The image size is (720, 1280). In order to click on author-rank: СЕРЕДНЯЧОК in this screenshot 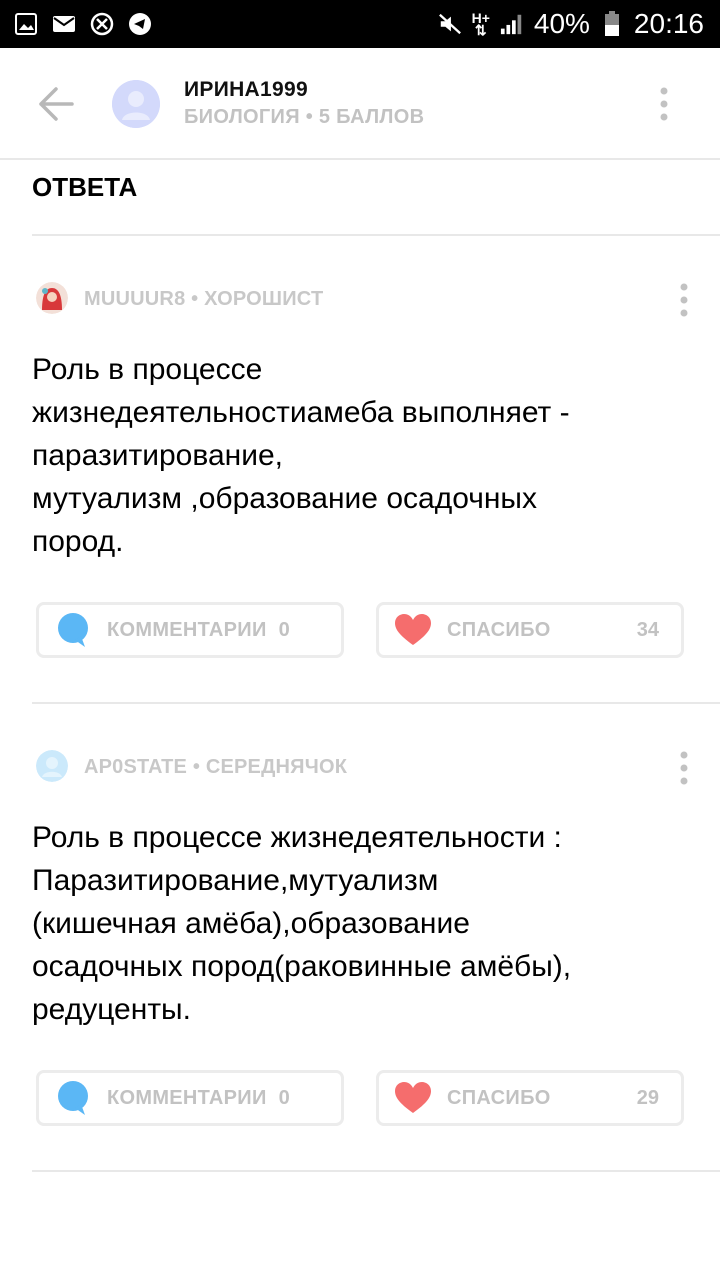, I will do `click(276, 767)`.